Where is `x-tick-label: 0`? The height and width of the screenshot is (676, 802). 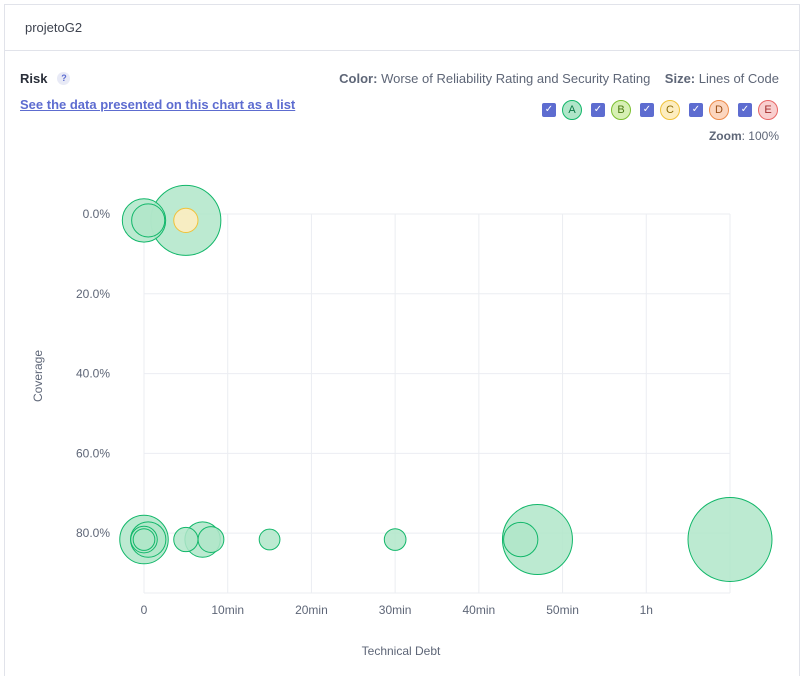 x-tick-label: 0 is located at coordinates (144, 610).